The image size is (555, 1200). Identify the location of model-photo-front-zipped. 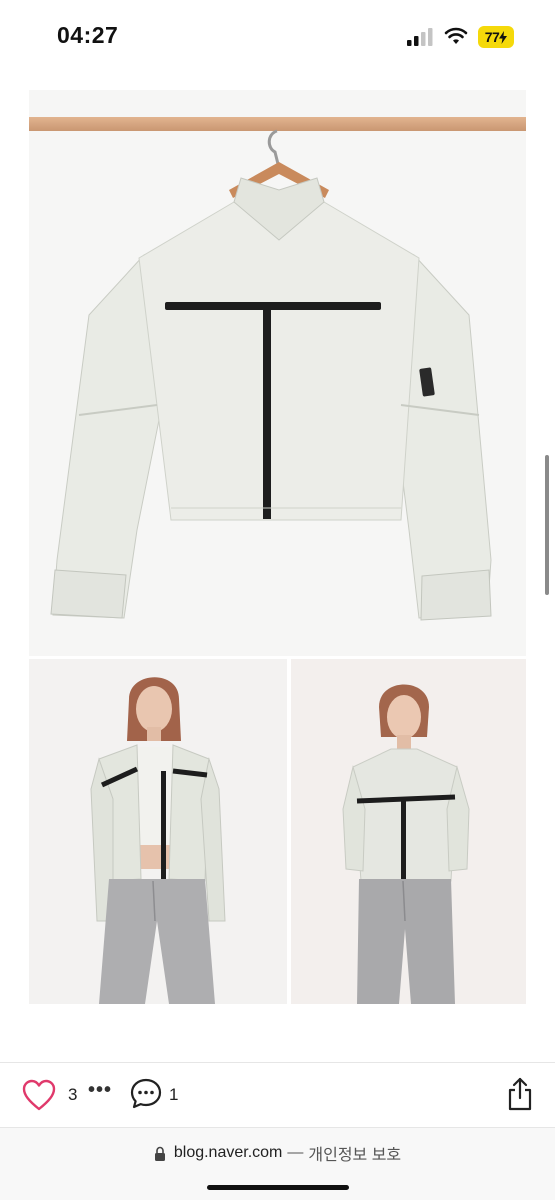
(408, 831).